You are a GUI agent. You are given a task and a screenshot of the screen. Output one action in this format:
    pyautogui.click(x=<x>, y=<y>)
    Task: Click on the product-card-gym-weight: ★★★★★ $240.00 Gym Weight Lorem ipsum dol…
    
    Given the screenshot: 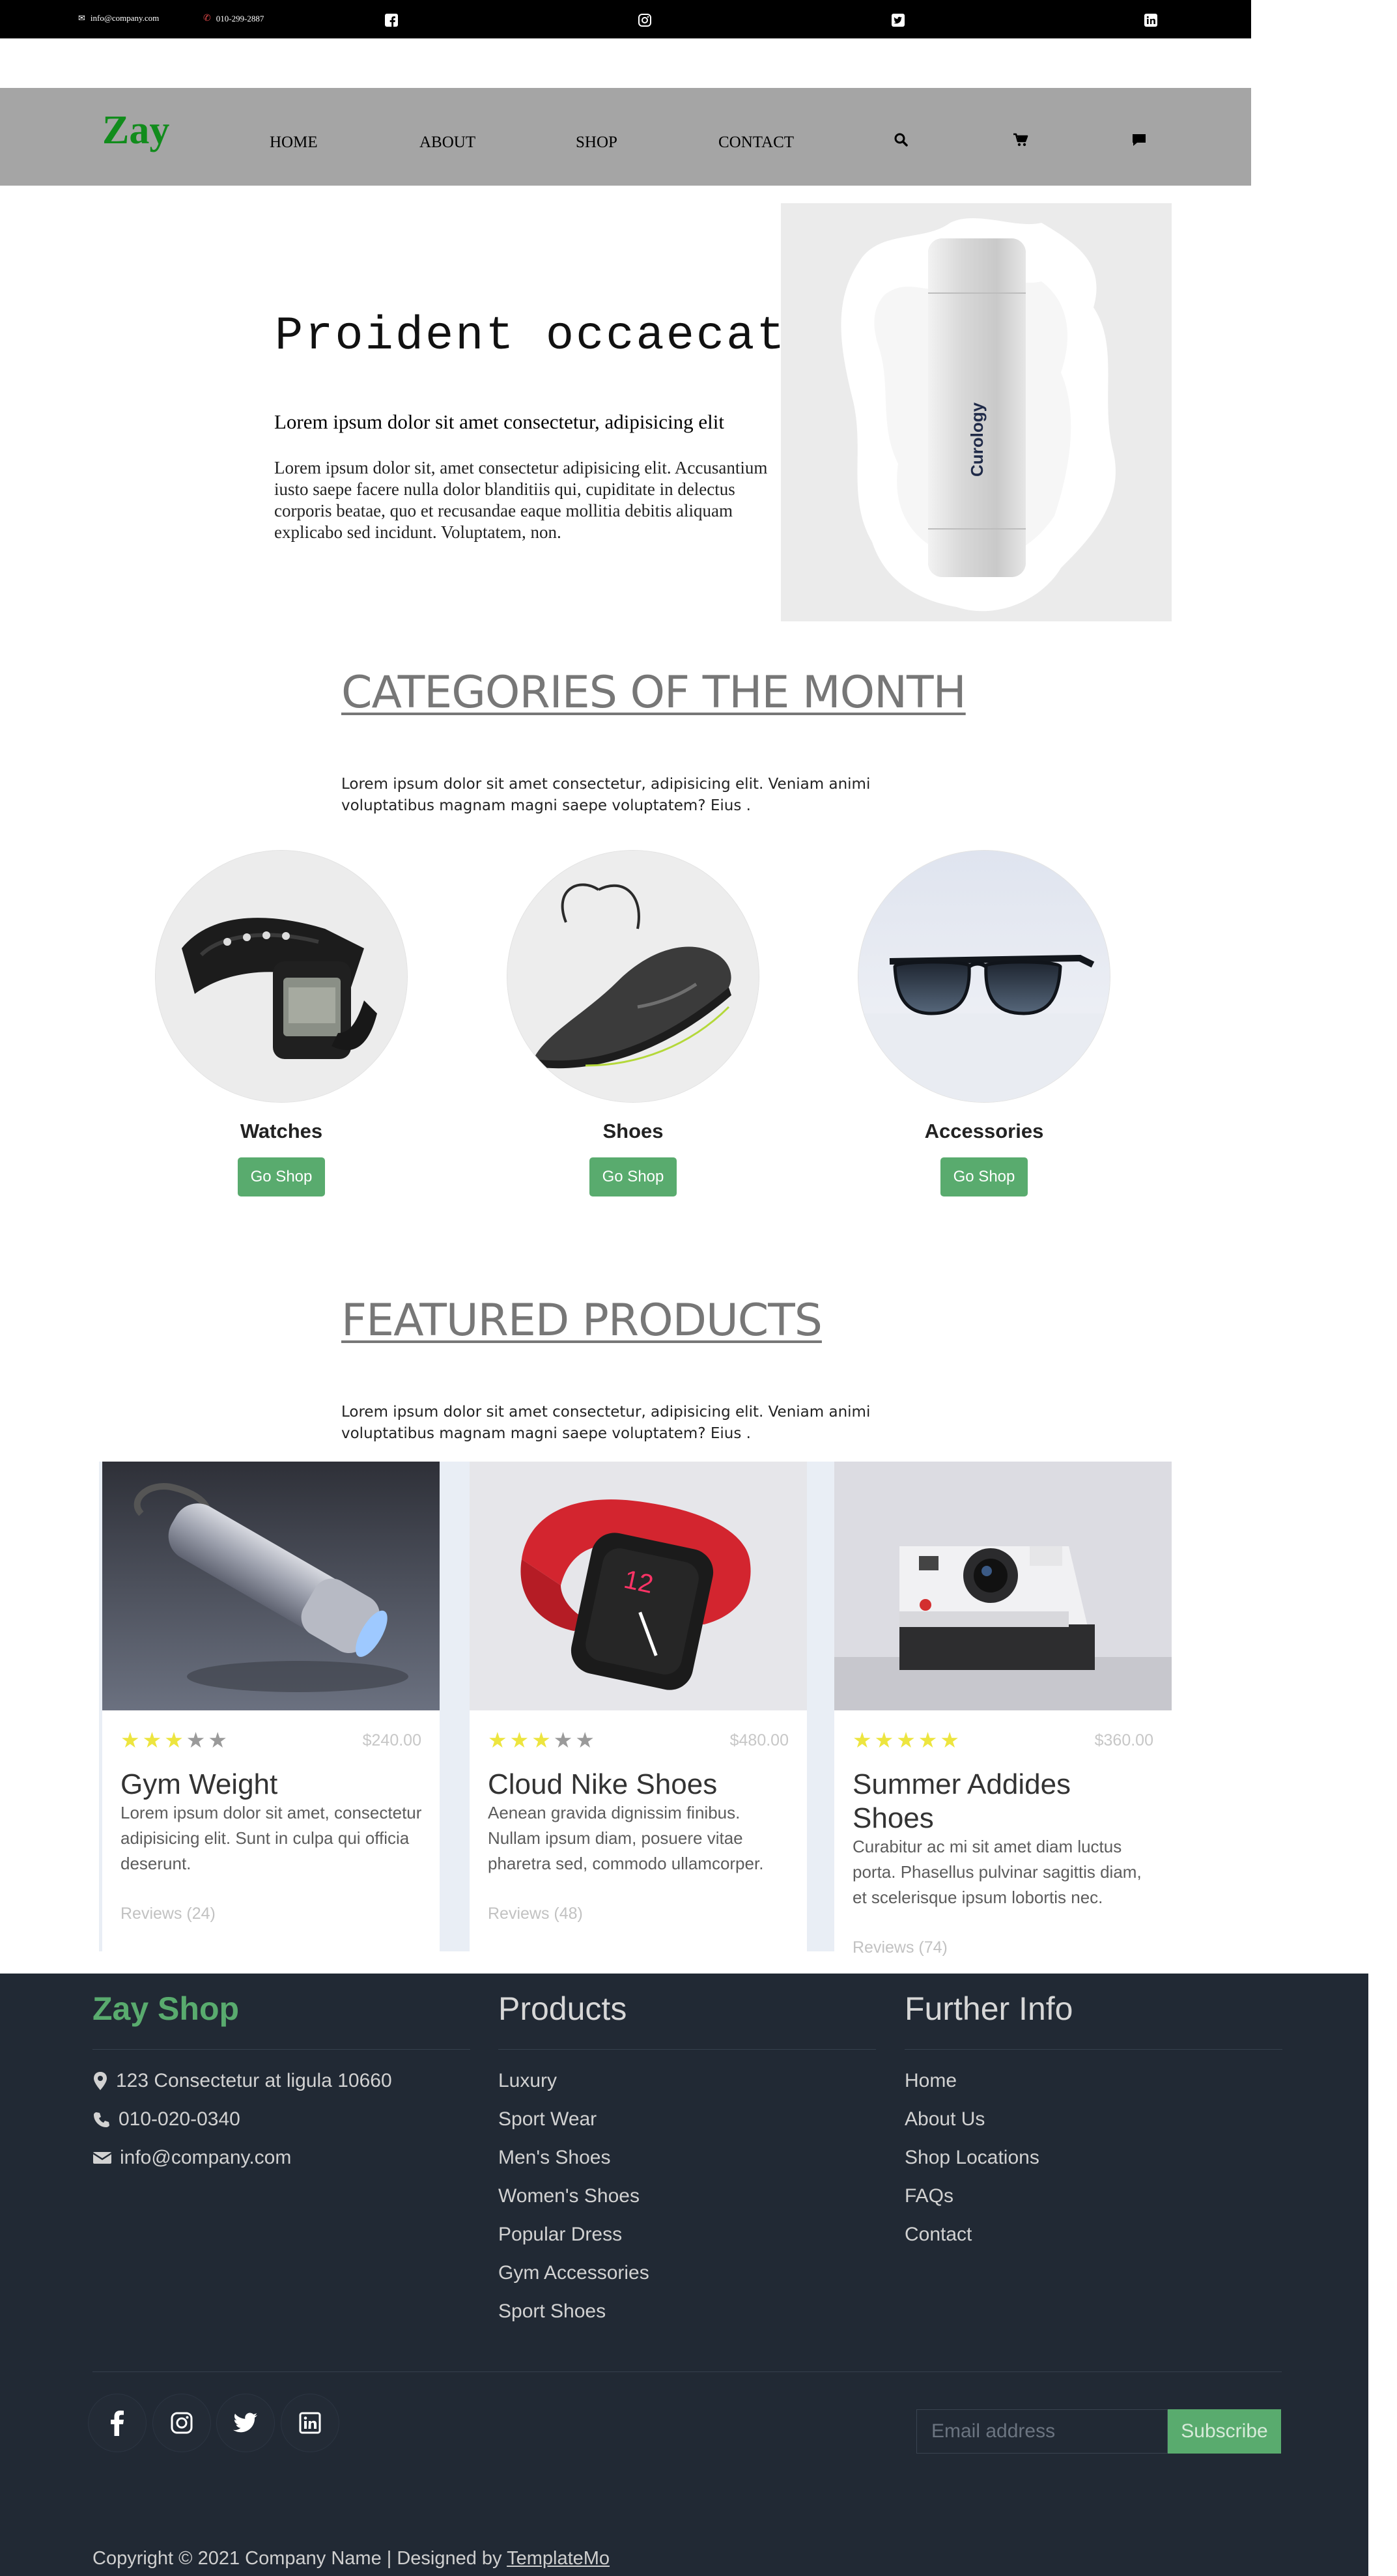 What is the action you would take?
    pyautogui.click(x=271, y=1706)
    